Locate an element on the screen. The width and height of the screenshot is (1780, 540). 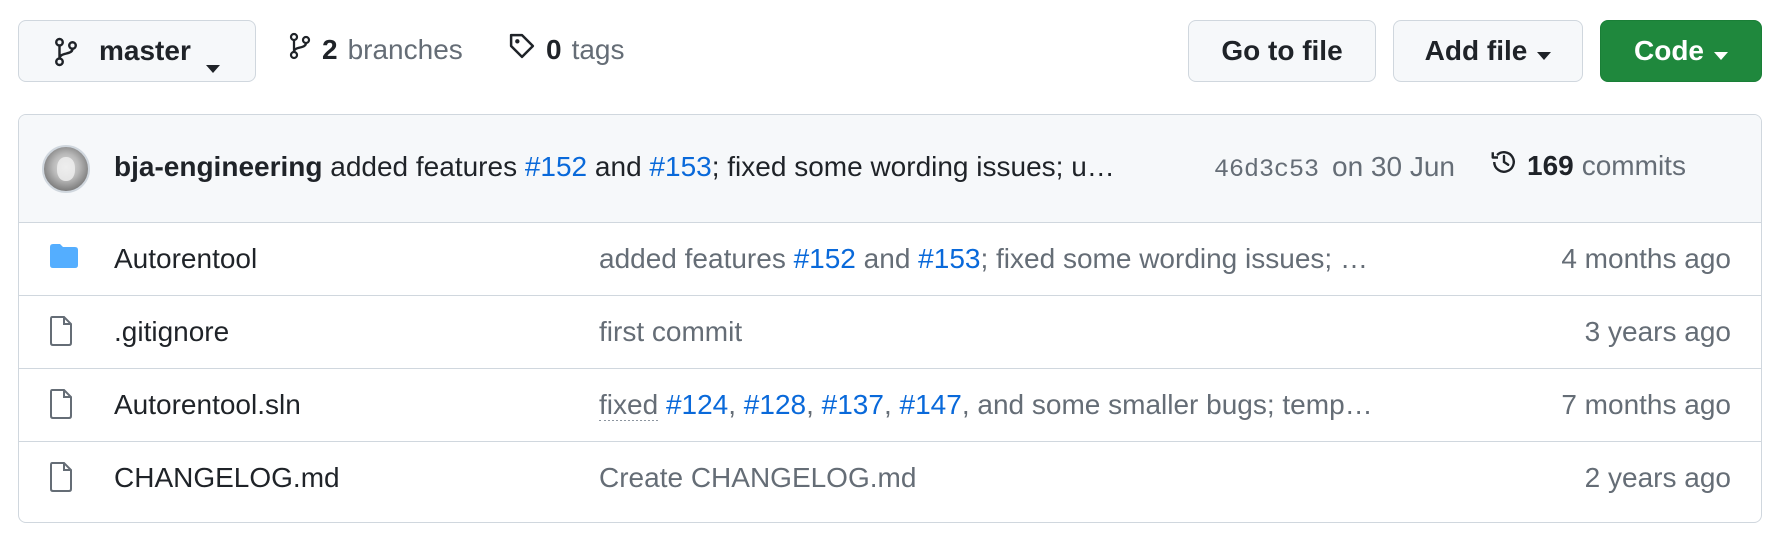
file-name-link: Autorentool is located at coordinates (185, 259).